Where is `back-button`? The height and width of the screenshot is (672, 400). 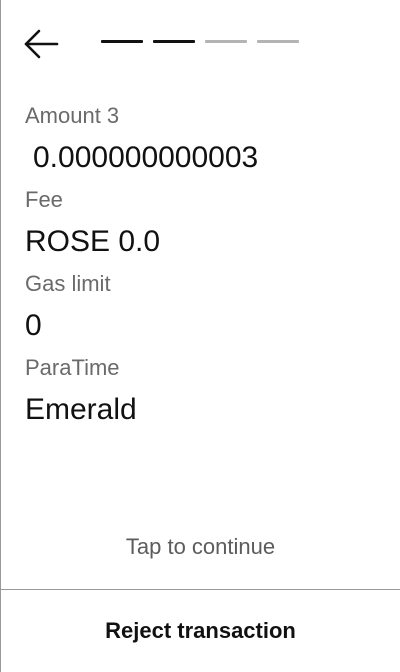 back-button is located at coordinates (41, 44).